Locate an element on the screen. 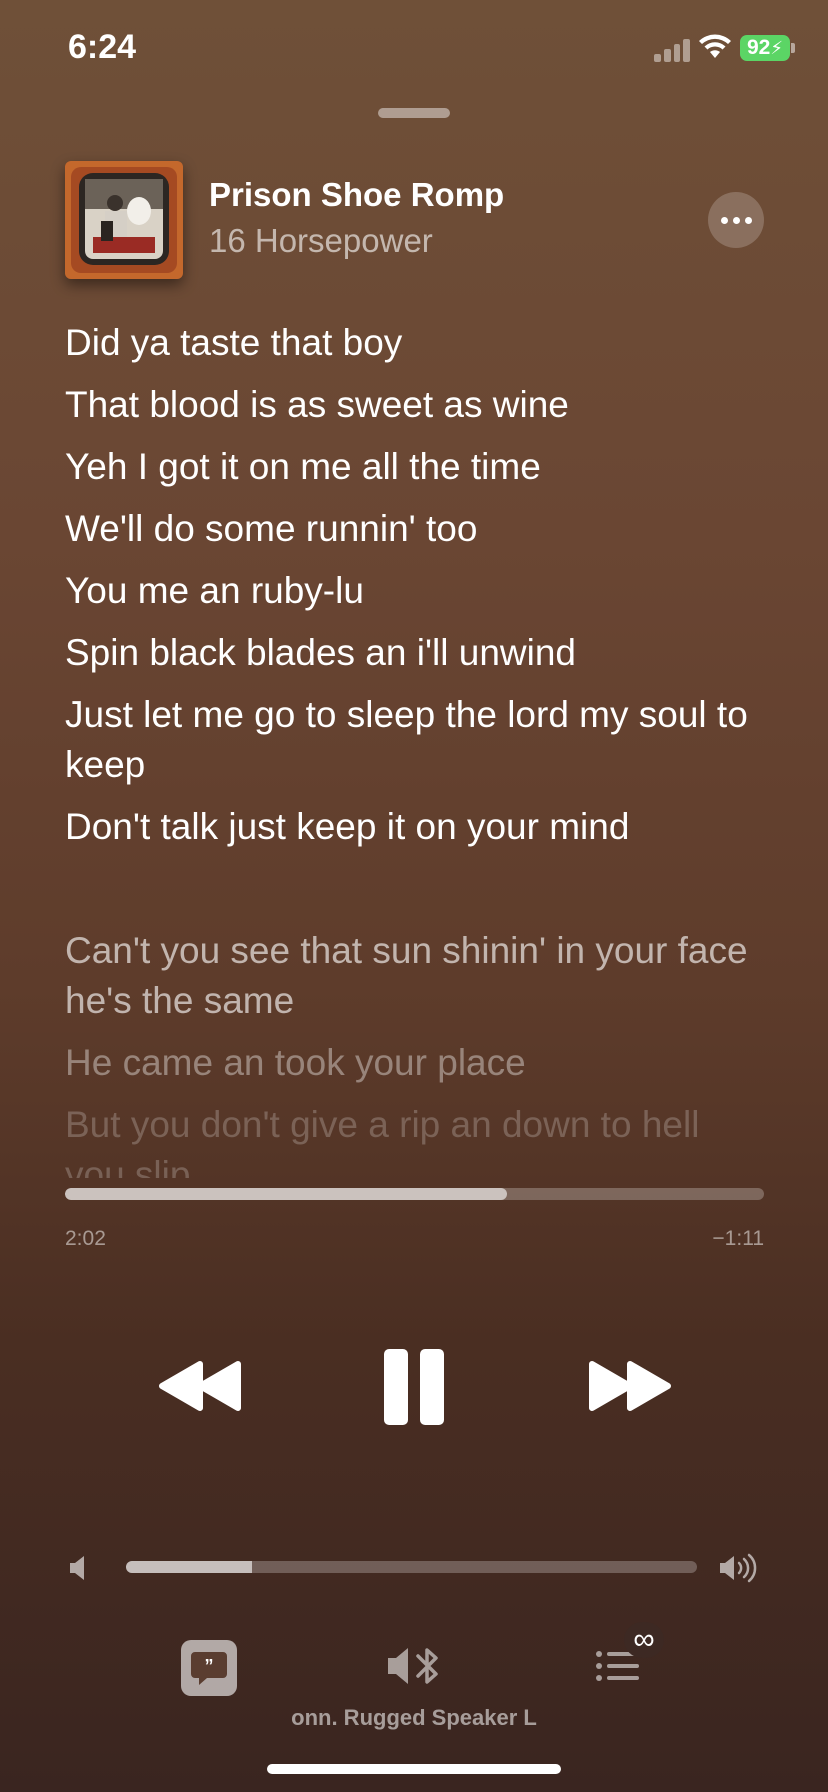 This screenshot has width=828, height=1792. infinity-icon: ∞ is located at coordinates (644, 1640).